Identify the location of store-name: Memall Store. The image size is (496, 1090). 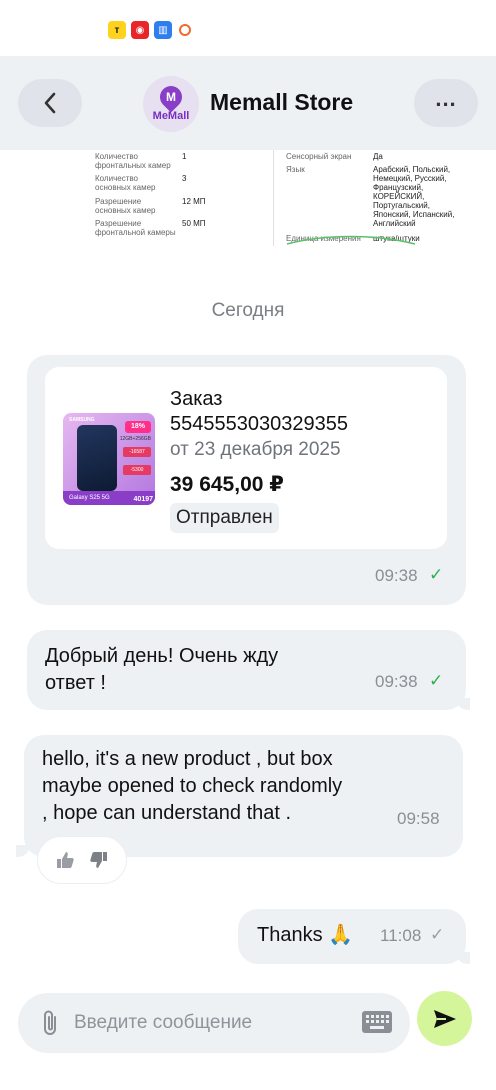
(281, 102).